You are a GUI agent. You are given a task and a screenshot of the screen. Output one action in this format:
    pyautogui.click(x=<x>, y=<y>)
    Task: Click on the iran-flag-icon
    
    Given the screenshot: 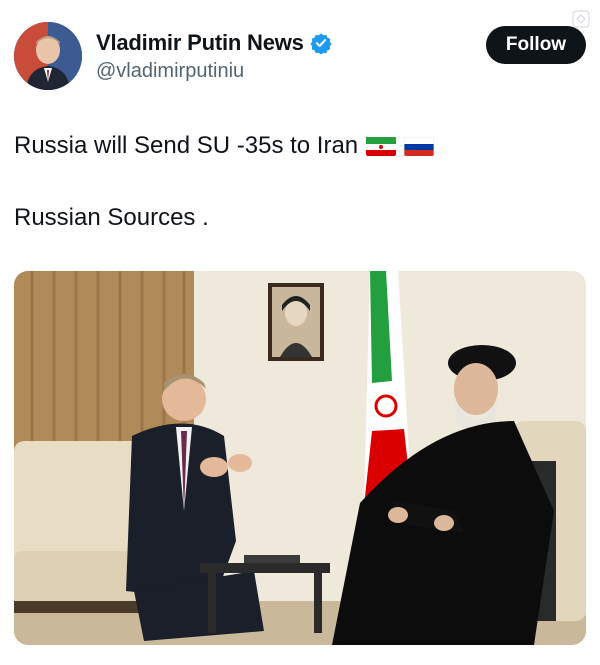 What is the action you would take?
    pyautogui.click(x=381, y=146)
    